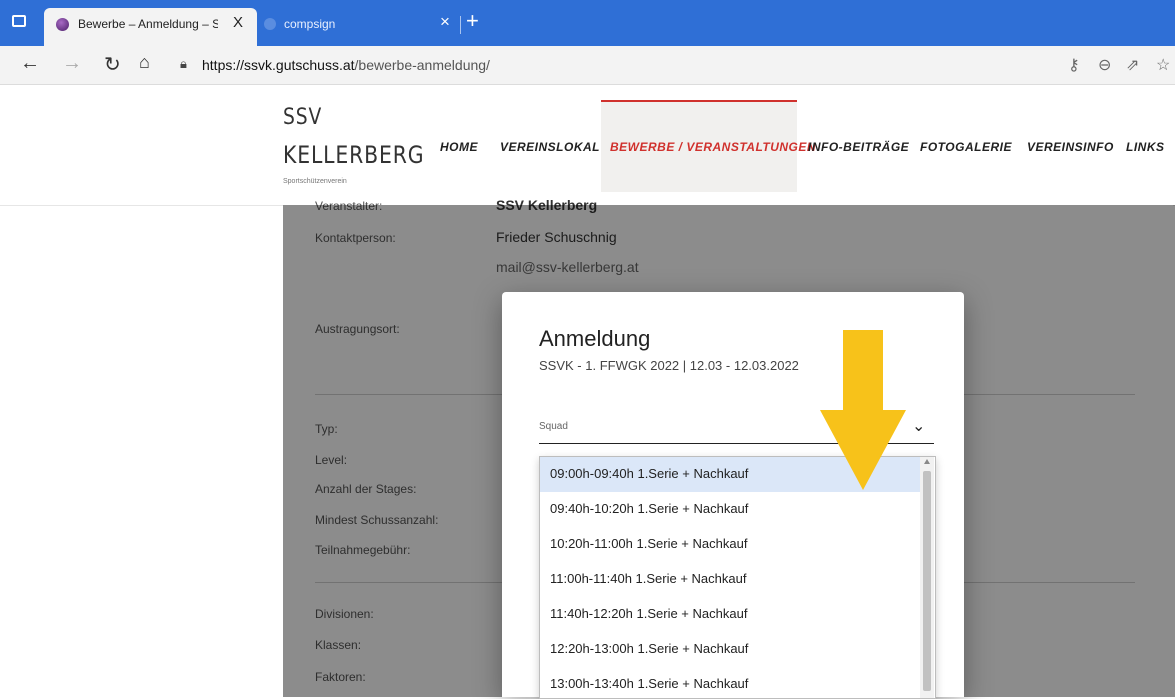  What do you see at coordinates (472, 21) in the screenshot?
I see `new-tab-button: +` at bounding box center [472, 21].